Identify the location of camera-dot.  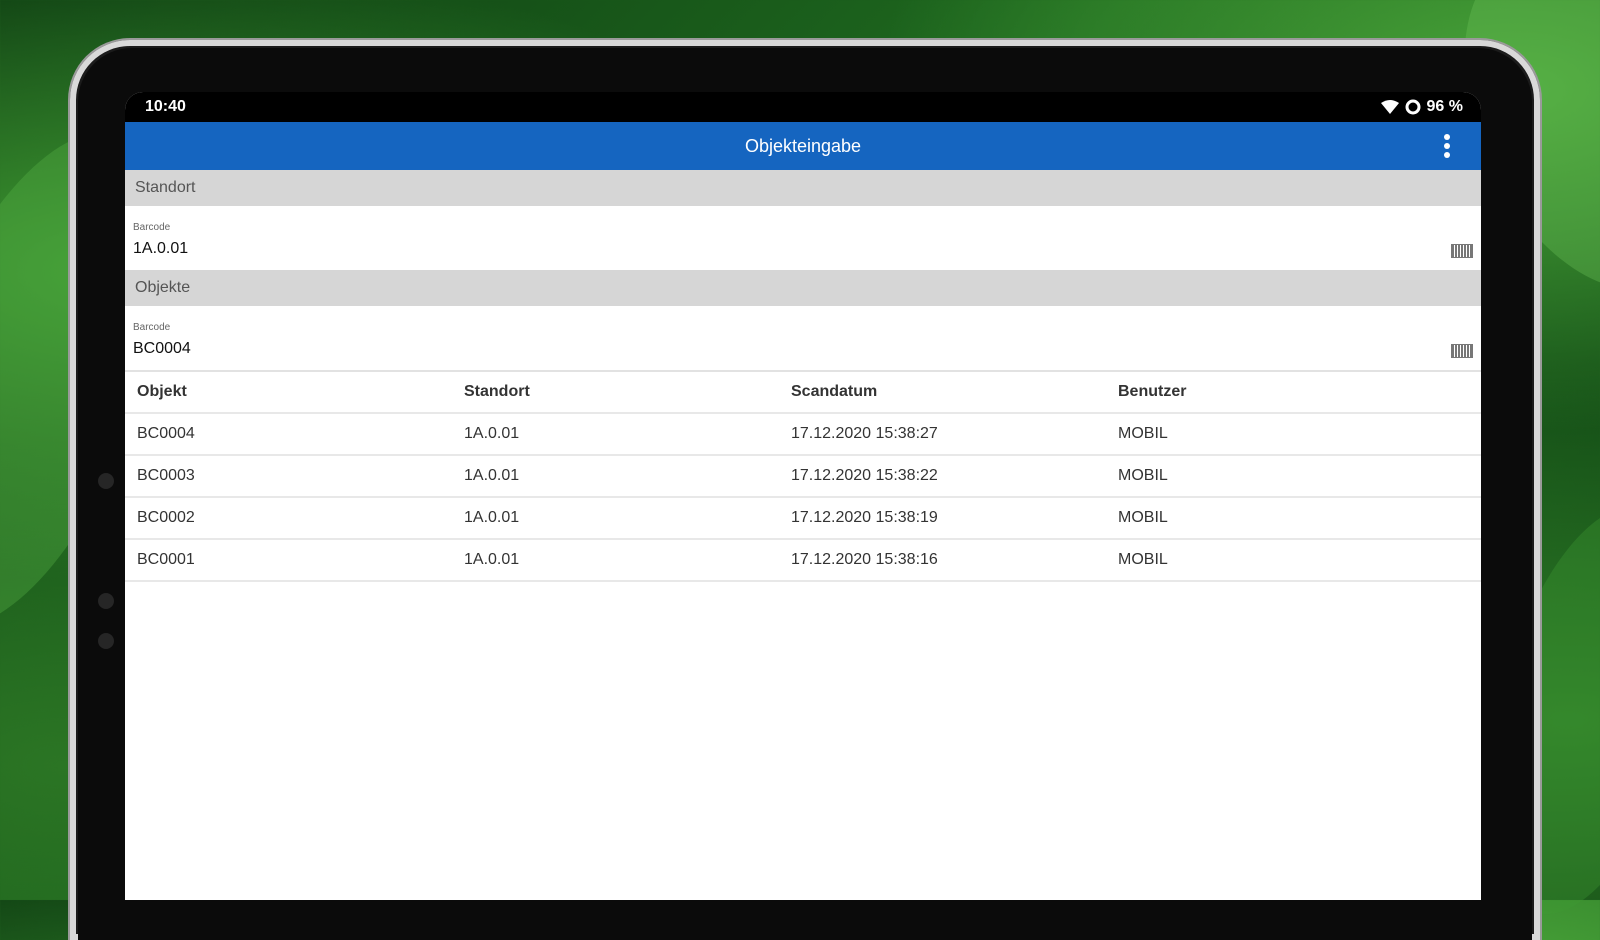
(106, 481).